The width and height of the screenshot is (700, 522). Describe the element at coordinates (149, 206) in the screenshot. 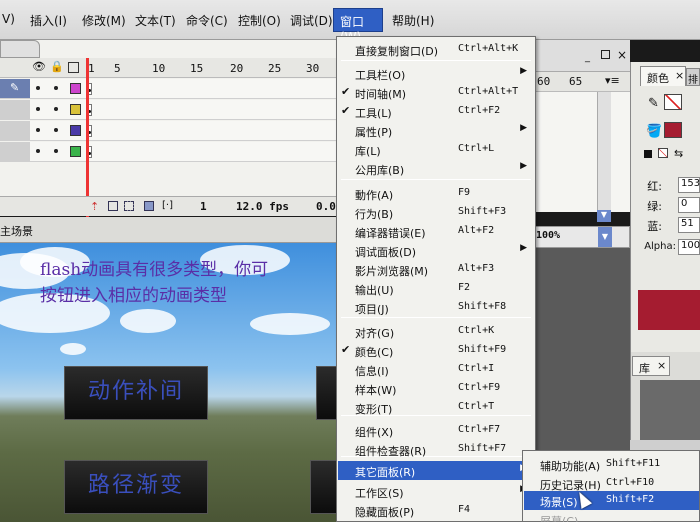

I see `edit-frames-icon` at that location.